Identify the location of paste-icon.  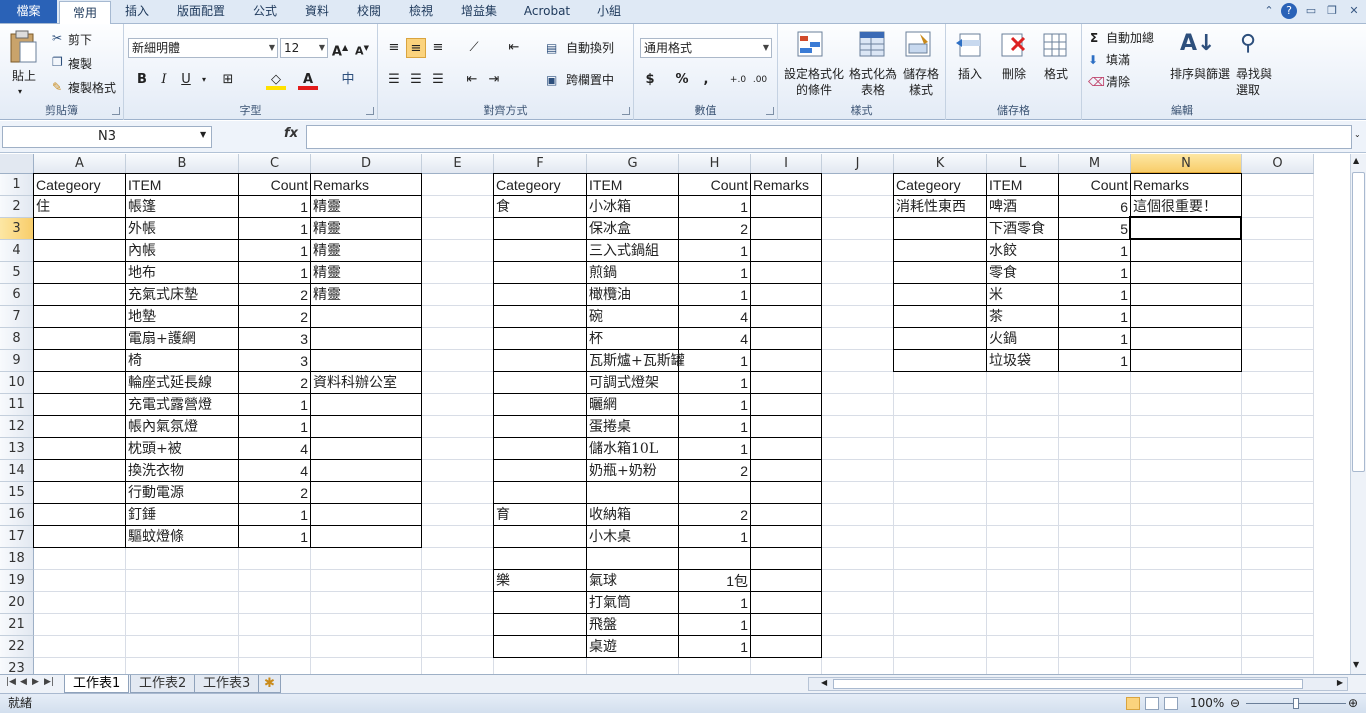
(23, 47).